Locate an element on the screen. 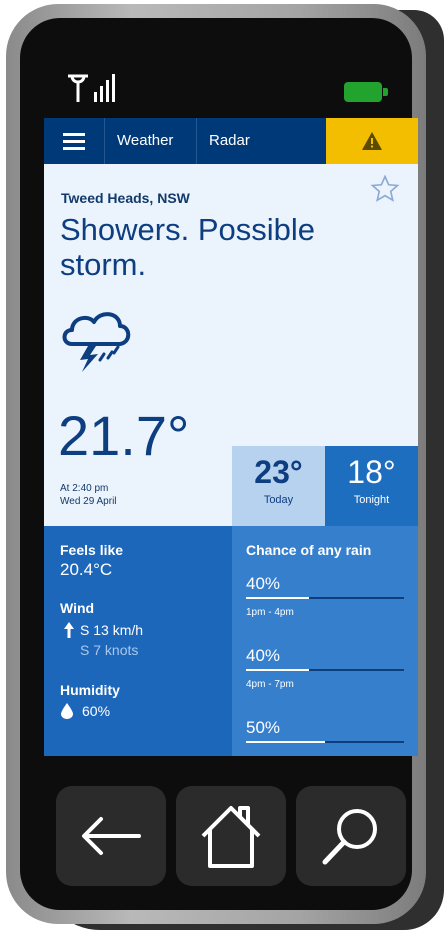 The width and height of the screenshot is (444, 930). forecast-summary: Showers. Possible storm. is located at coordinates (188, 247).